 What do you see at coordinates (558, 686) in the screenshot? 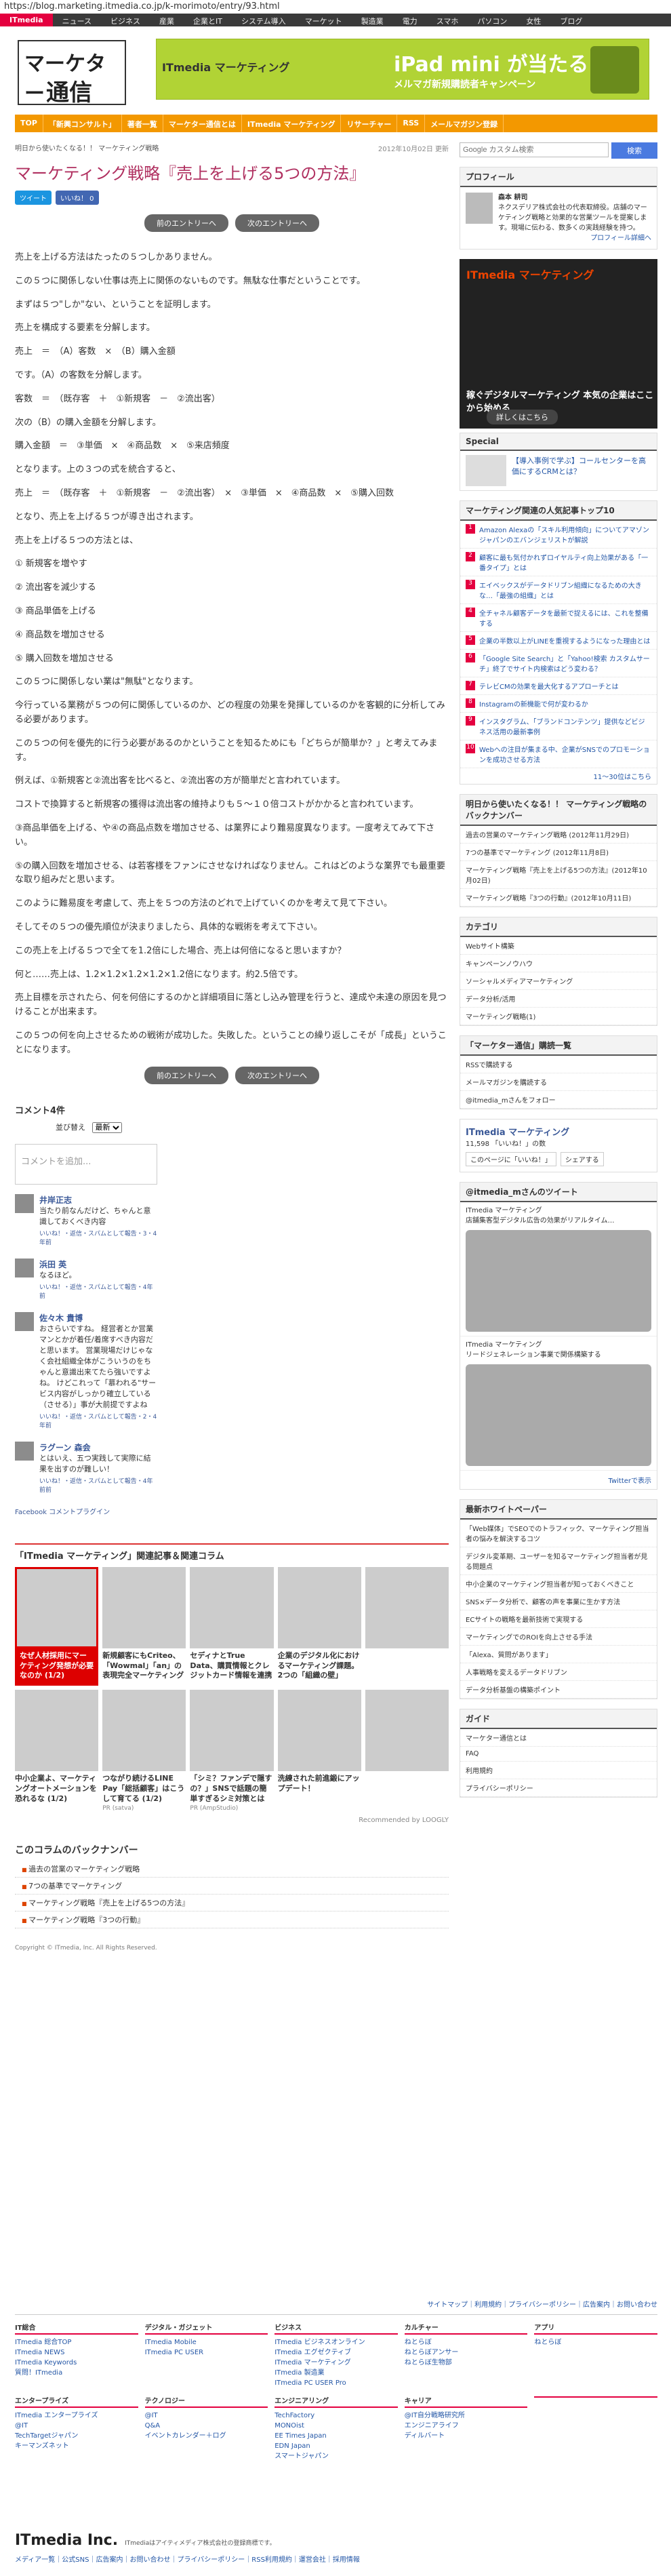
I see `ranking-item: 7 テレビCMの効果を最大化するアプローチとは` at bounding box center [558, 686].